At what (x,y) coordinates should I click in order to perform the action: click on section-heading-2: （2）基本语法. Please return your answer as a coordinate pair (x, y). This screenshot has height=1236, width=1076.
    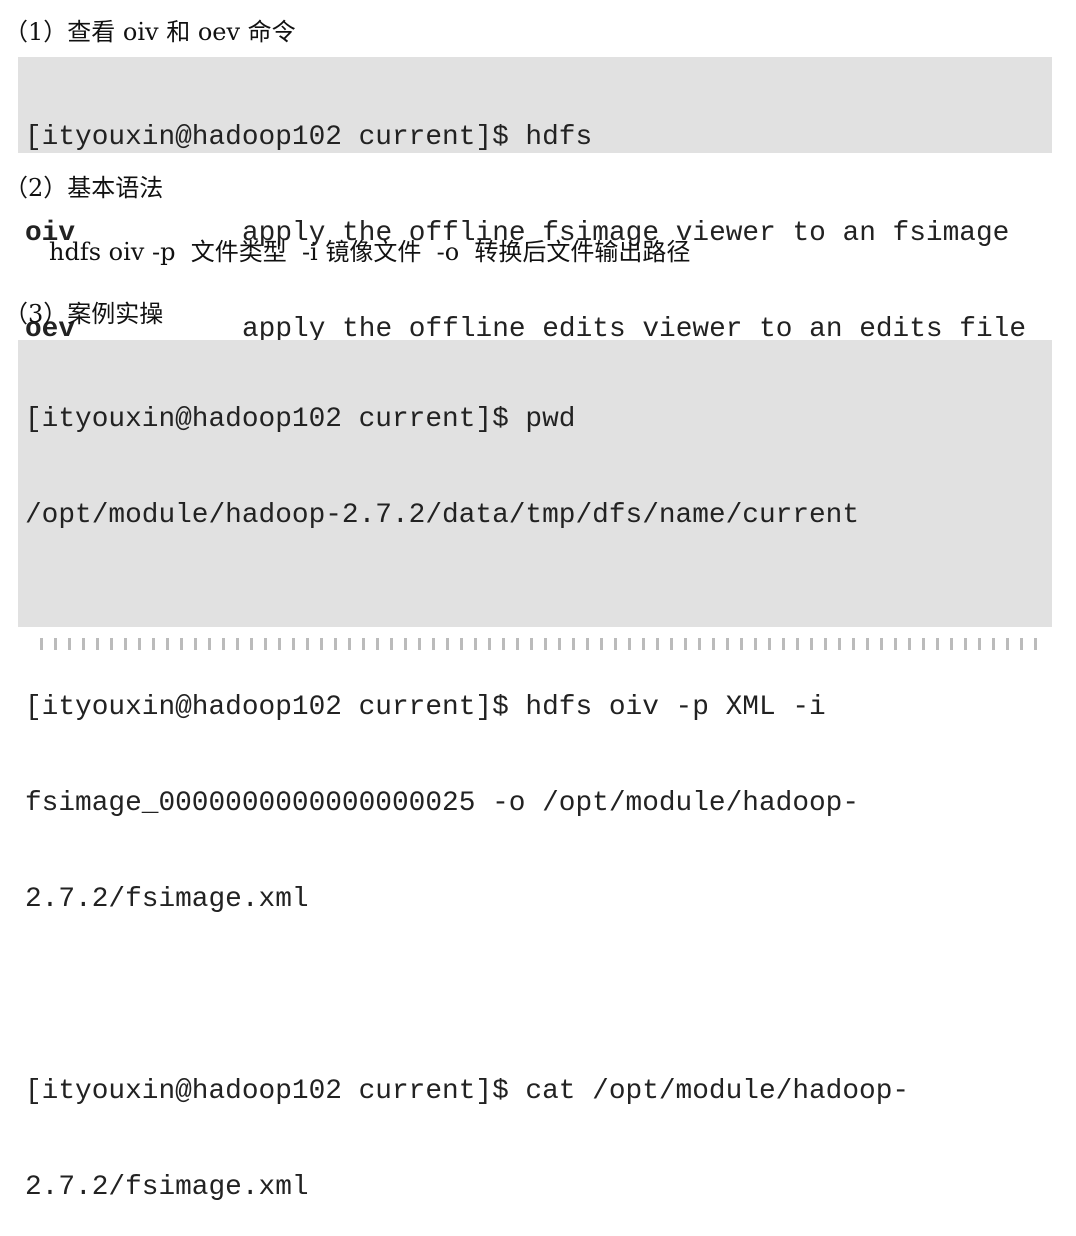
    Looking at the image, I should click on (84, 188).